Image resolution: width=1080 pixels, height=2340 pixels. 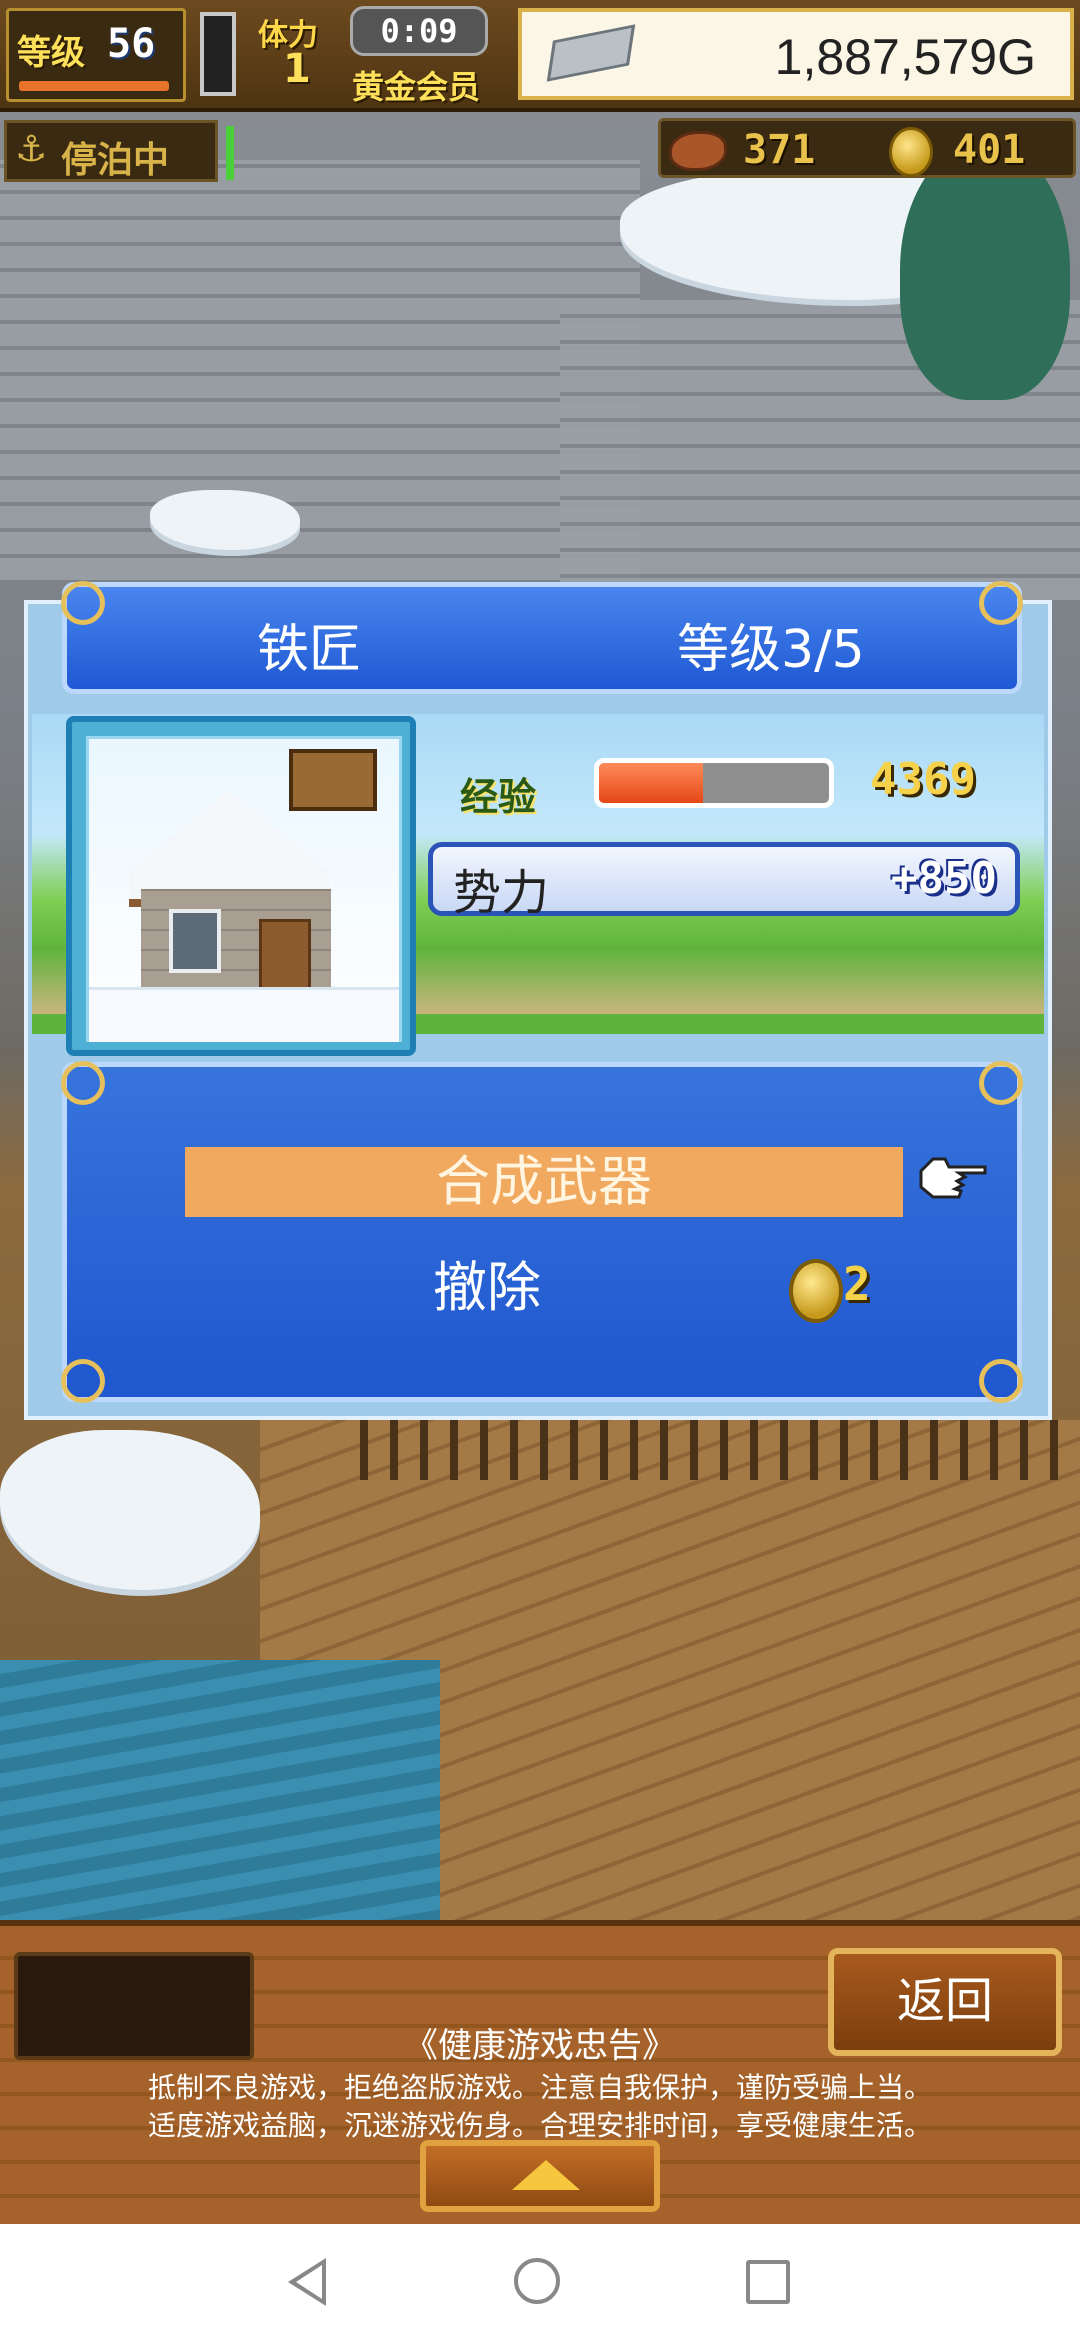 I want to click on anchor-icon: ⚓, so click(x=31, y=149).